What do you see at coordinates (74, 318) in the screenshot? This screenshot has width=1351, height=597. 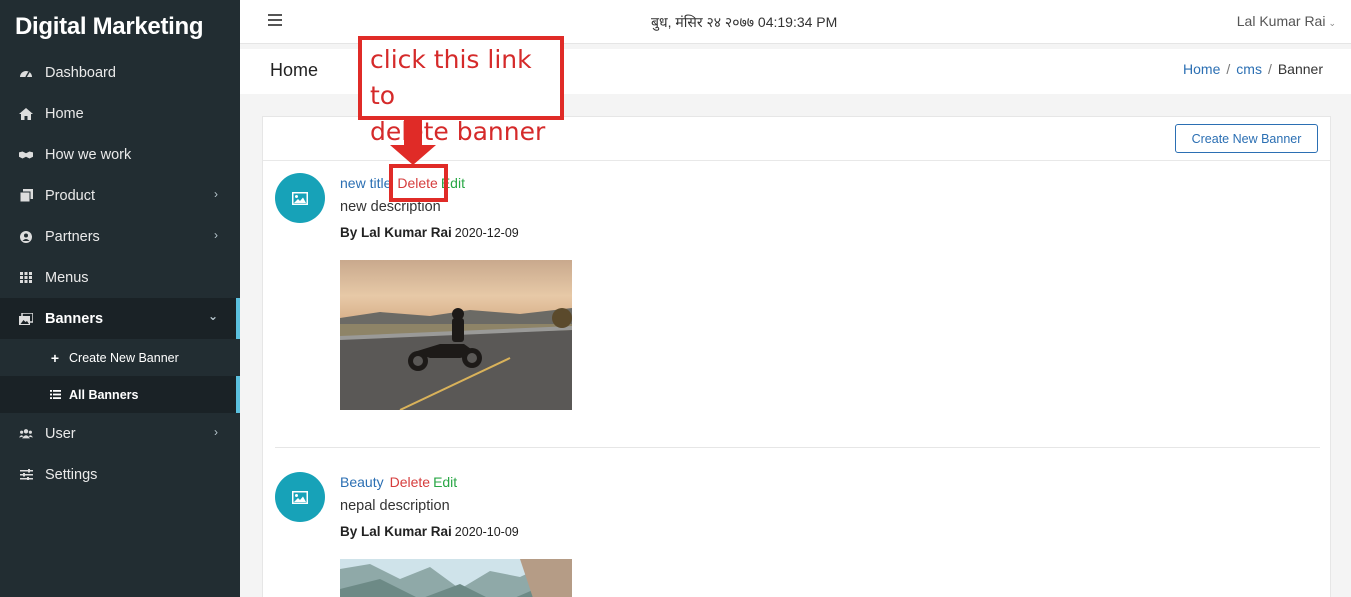 I see `sidebar-item-label: Banners` at bounding box center [74, 318].